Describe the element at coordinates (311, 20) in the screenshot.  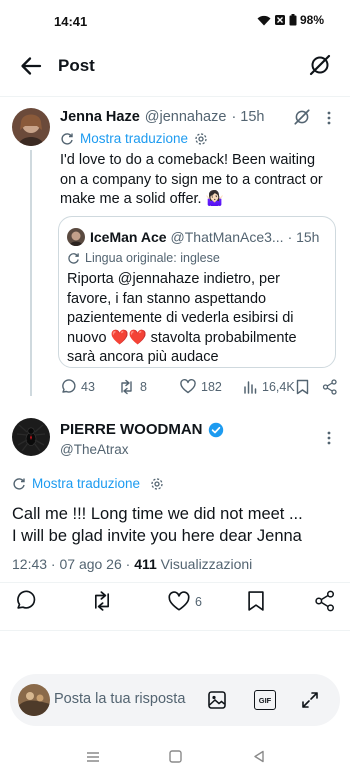
I see `battery-level: 98%` at that location.